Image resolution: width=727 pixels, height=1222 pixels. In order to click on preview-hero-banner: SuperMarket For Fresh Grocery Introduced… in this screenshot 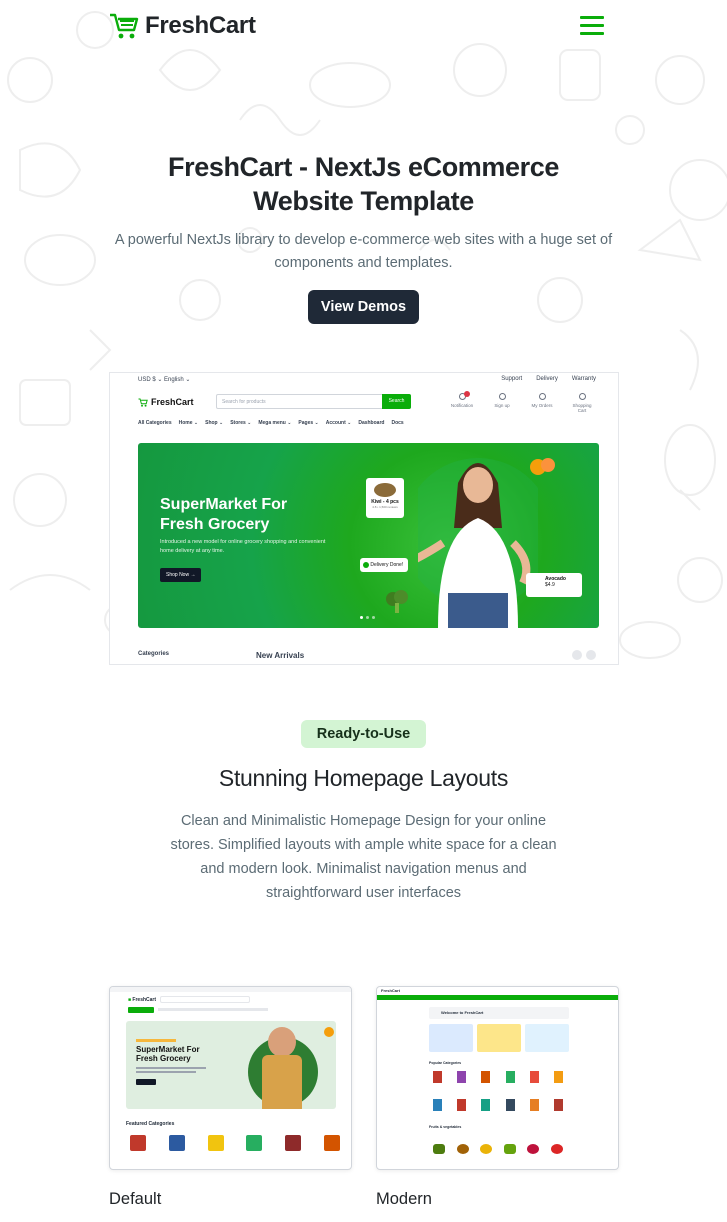, I will do `click(368, 535)`.